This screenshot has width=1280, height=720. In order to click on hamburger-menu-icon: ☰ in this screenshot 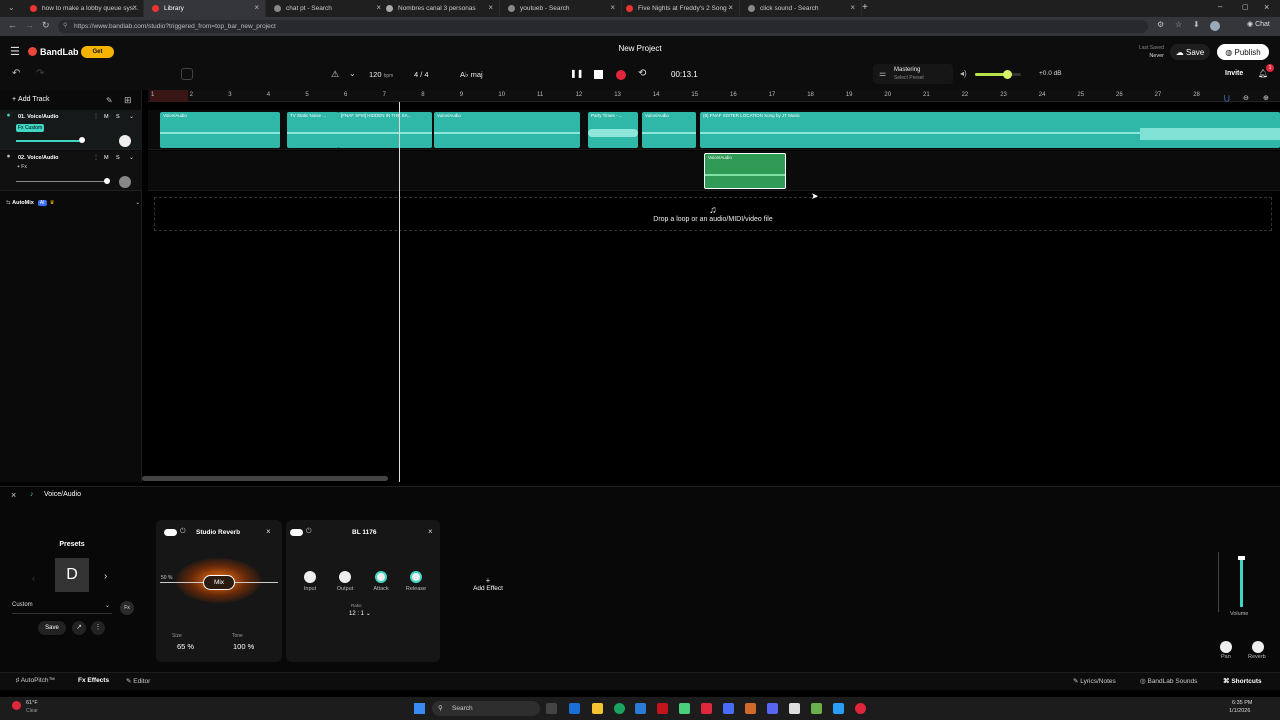, I will do `click(15, 51)`.